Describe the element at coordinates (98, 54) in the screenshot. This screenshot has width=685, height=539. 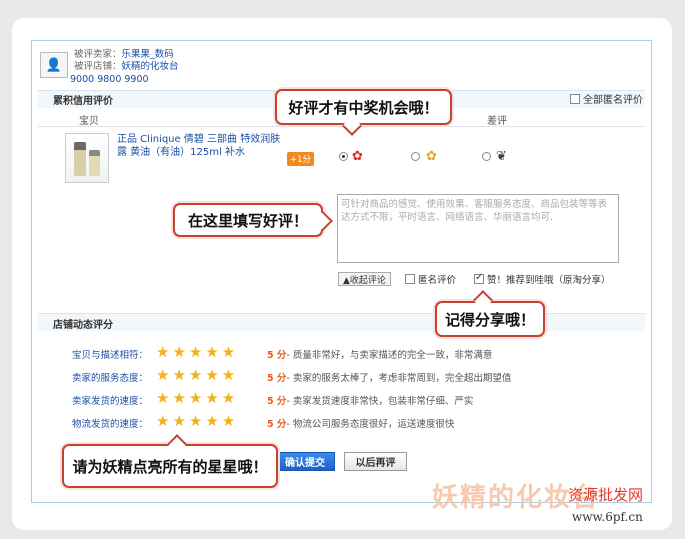
I see `seller-label: 被评卖家：` at that location.